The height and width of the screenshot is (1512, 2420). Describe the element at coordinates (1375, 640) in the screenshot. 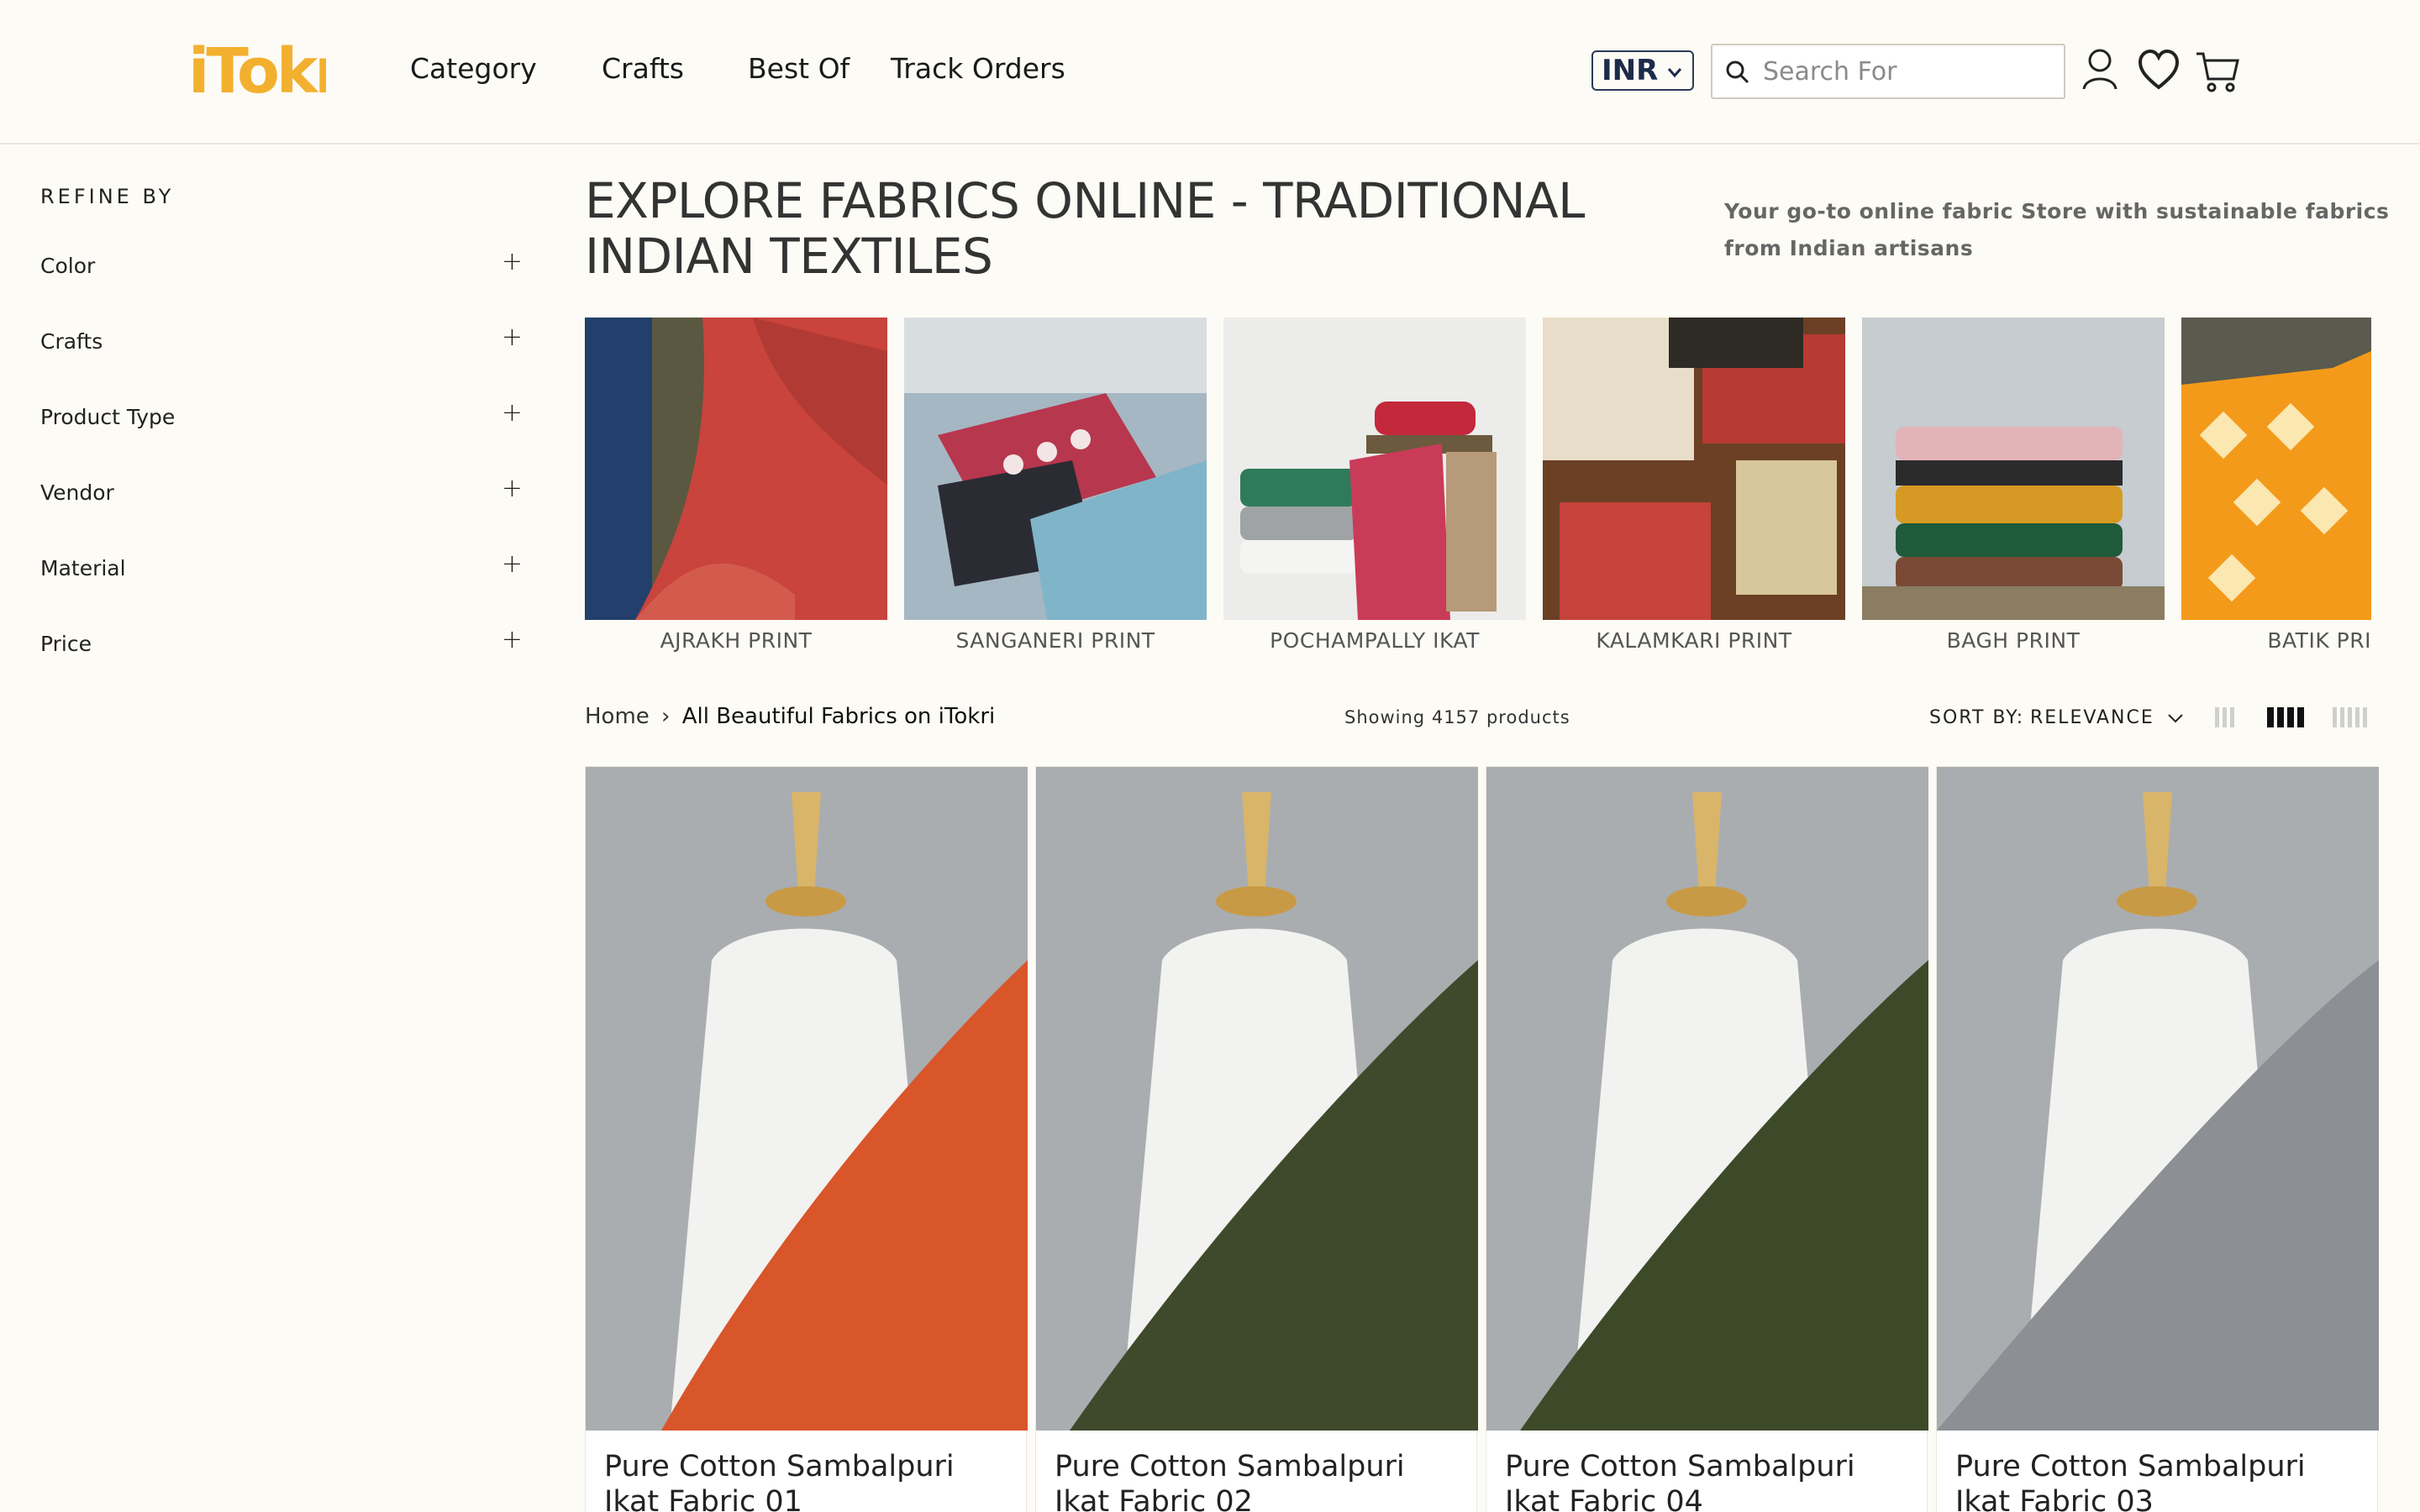

I see `craft-label: POCHAMPALLY IKAT` at that location.